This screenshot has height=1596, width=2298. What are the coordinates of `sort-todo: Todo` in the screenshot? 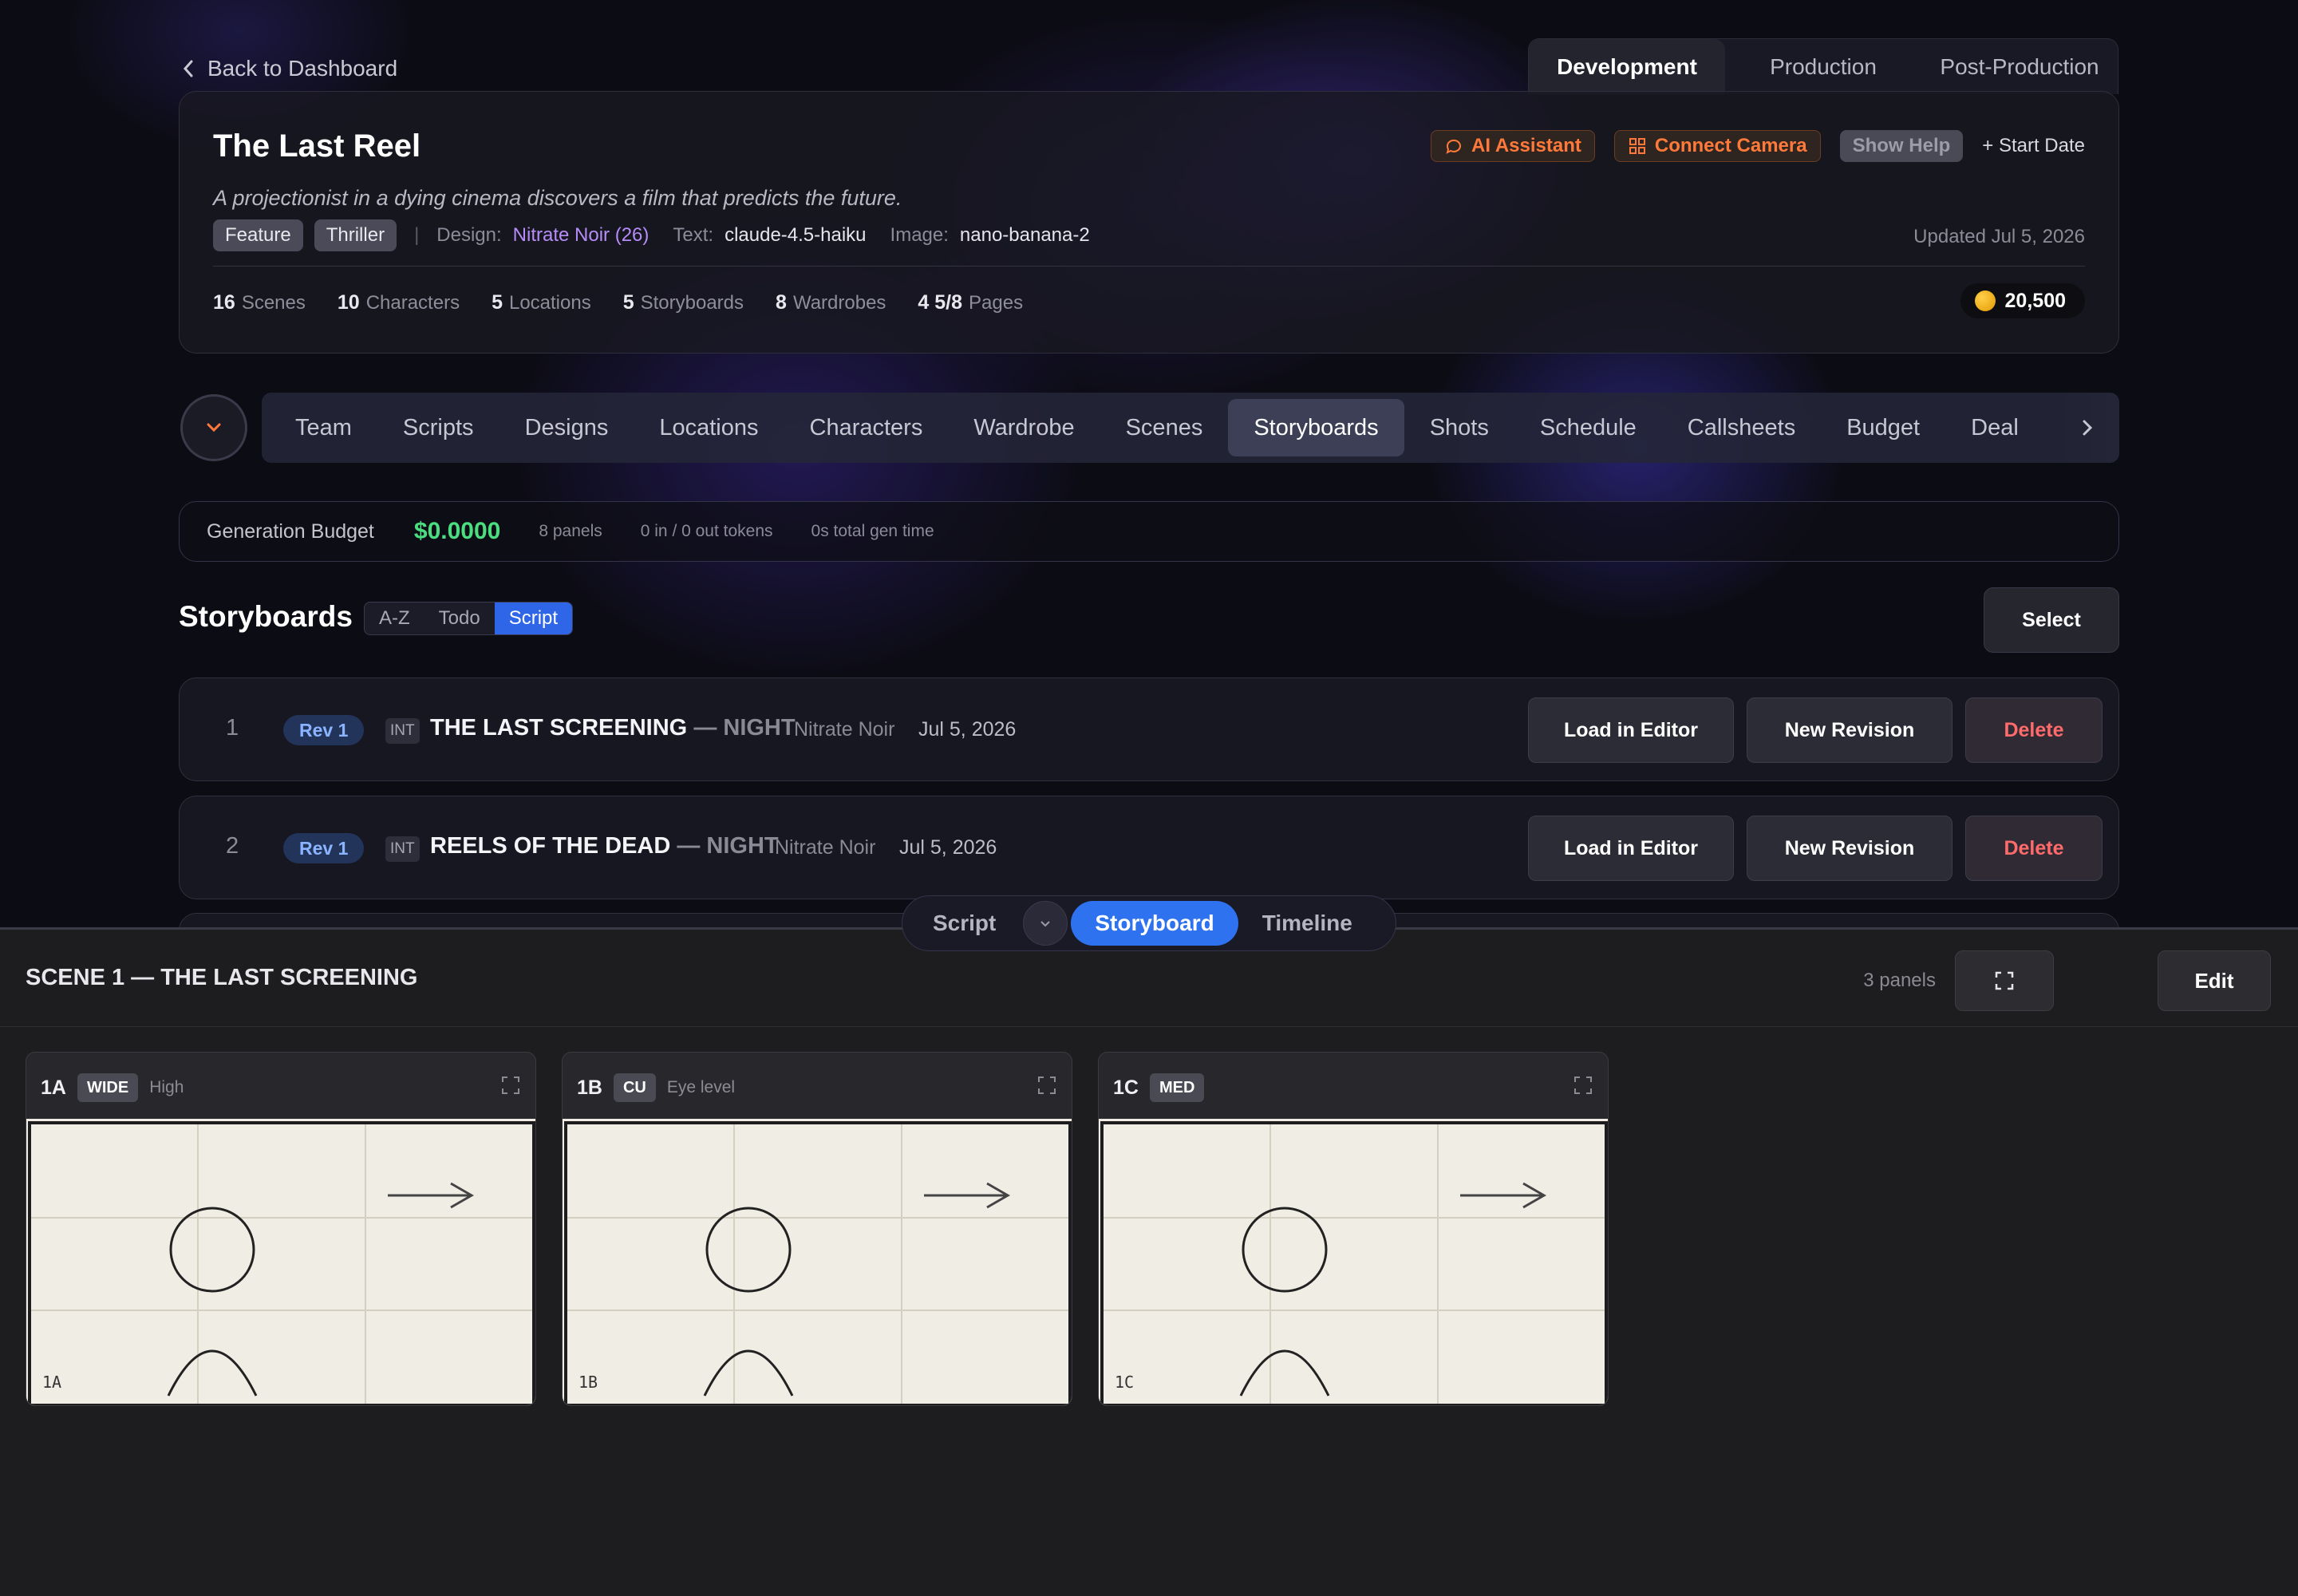 It's located at (459, 618).